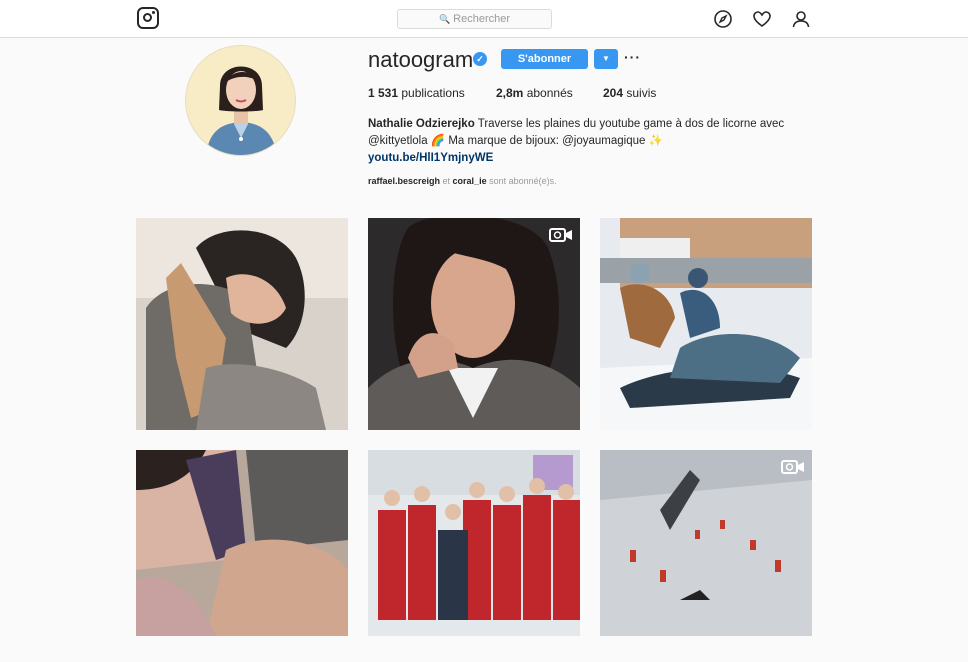 This screenshot has width=968, height=662. I want to click on followed-by-user-2: coral_ie, so click(470, 181).